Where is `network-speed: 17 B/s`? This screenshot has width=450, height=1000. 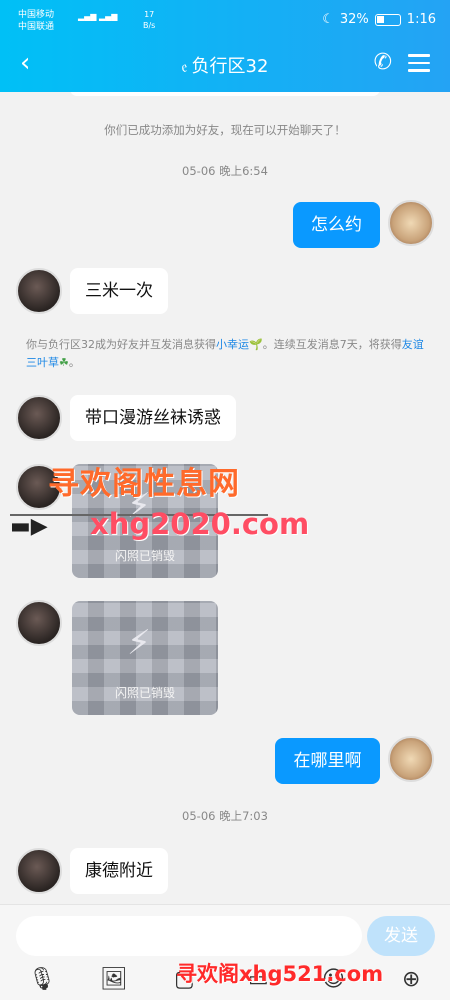
network-speed: 17 B/s is located at coordinates (149, 20).